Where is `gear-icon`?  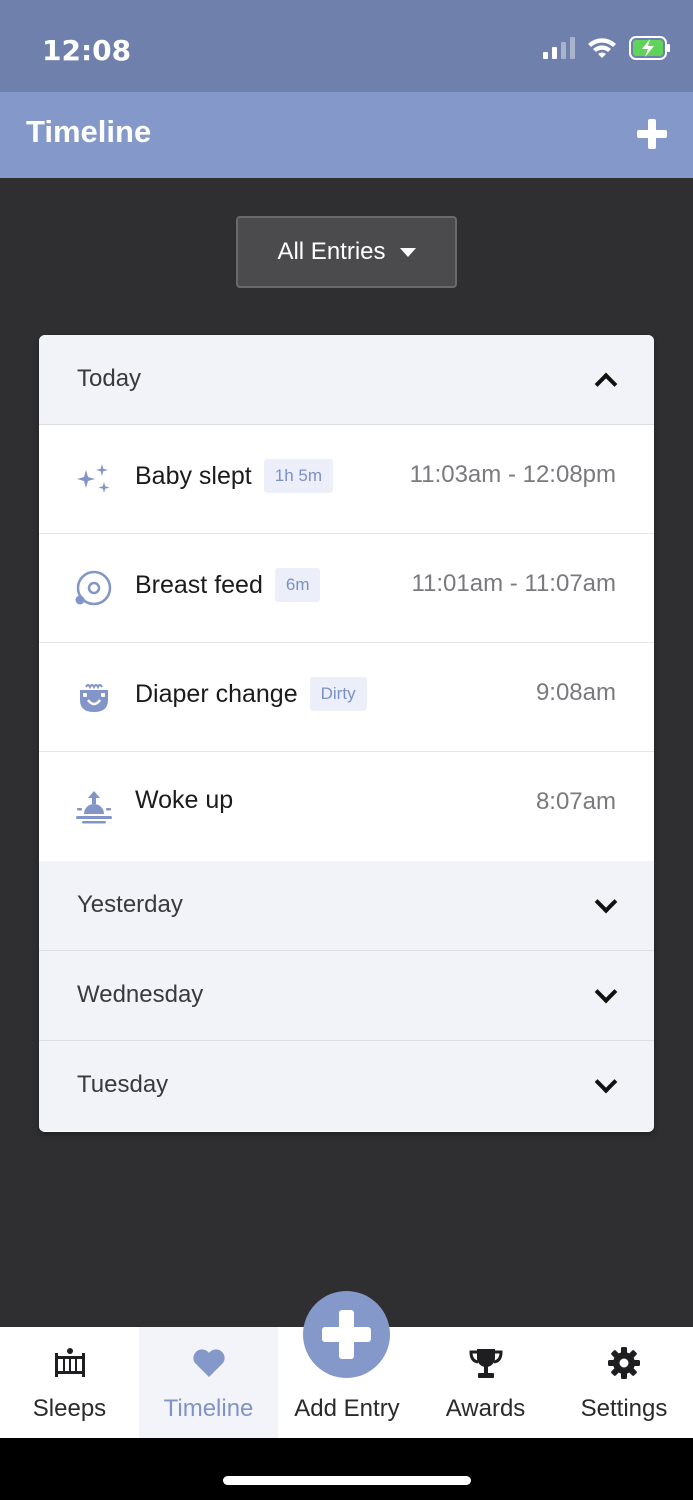 gear-icon is located at coordinates (624, 1363).